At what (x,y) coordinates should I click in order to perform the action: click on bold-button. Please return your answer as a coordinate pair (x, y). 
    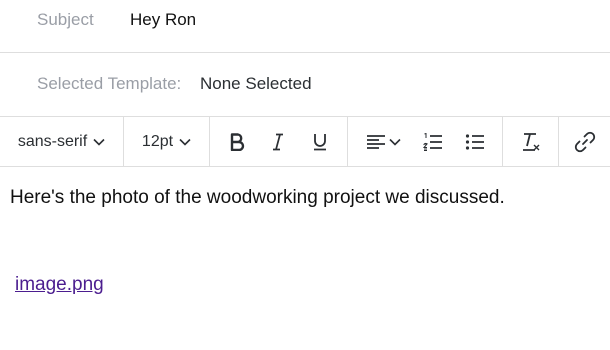
    Looking at the image, I should click on (237, 142).